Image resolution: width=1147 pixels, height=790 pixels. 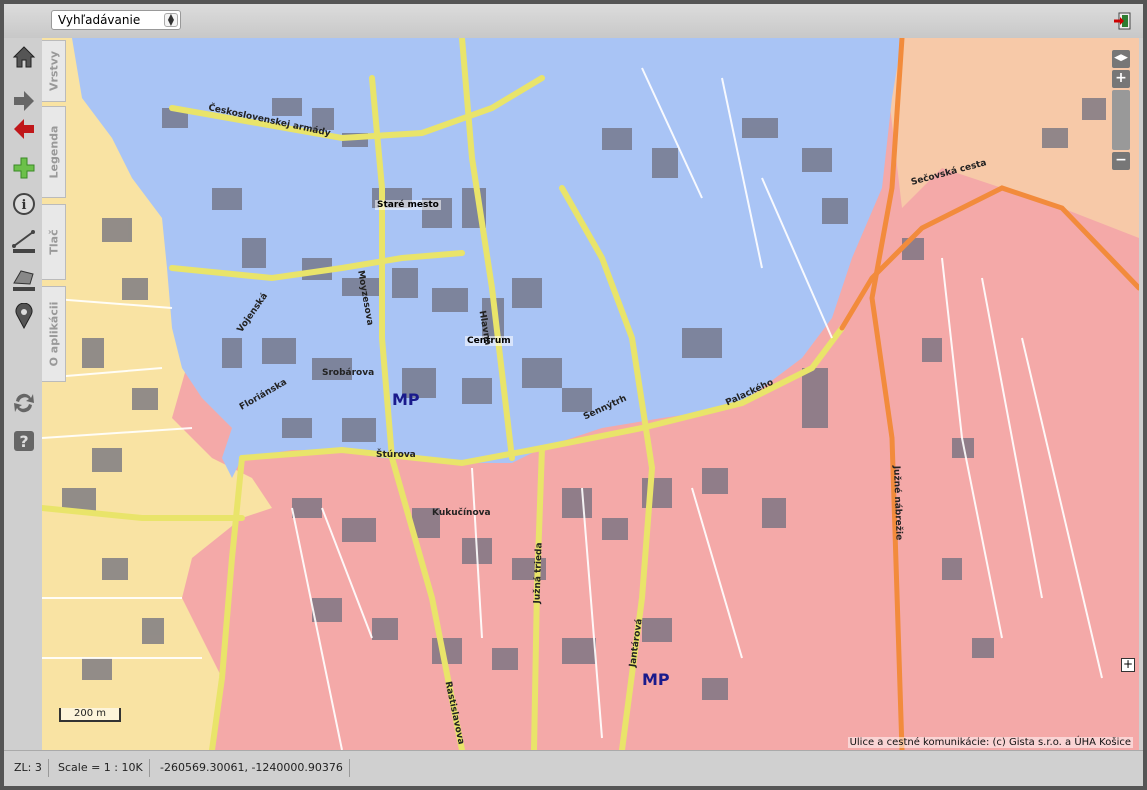 I want to click on refresh-icon, so click(x=24, y=403).